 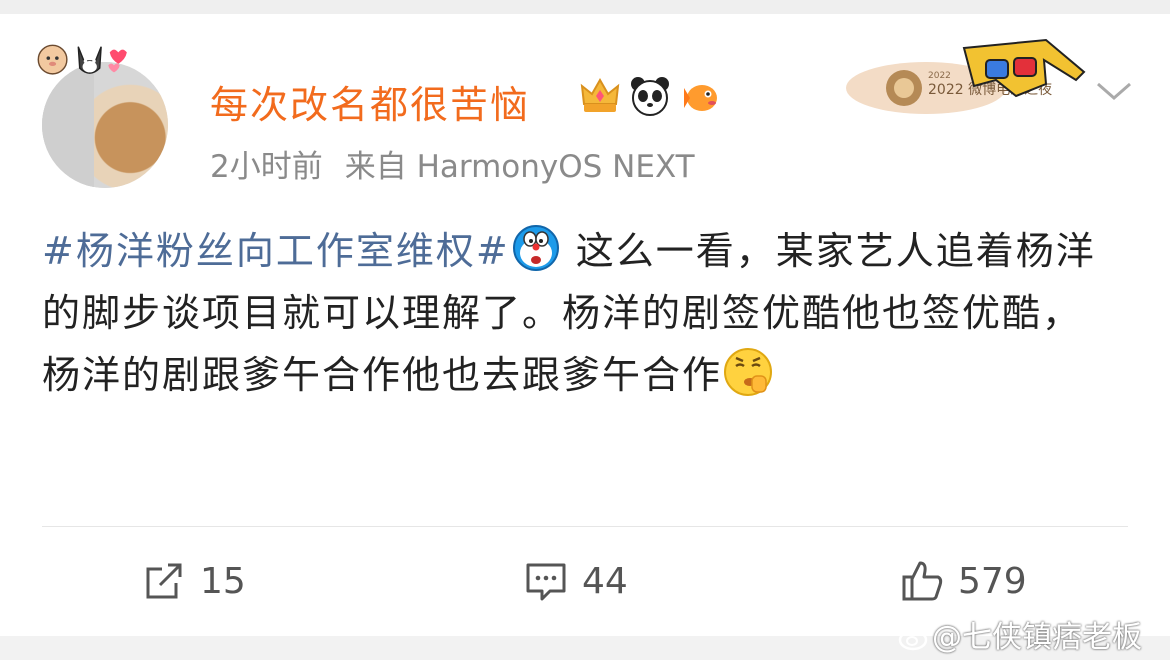 I want to click on username: 每次改名都很苦恼, so click(x=370, y=101).